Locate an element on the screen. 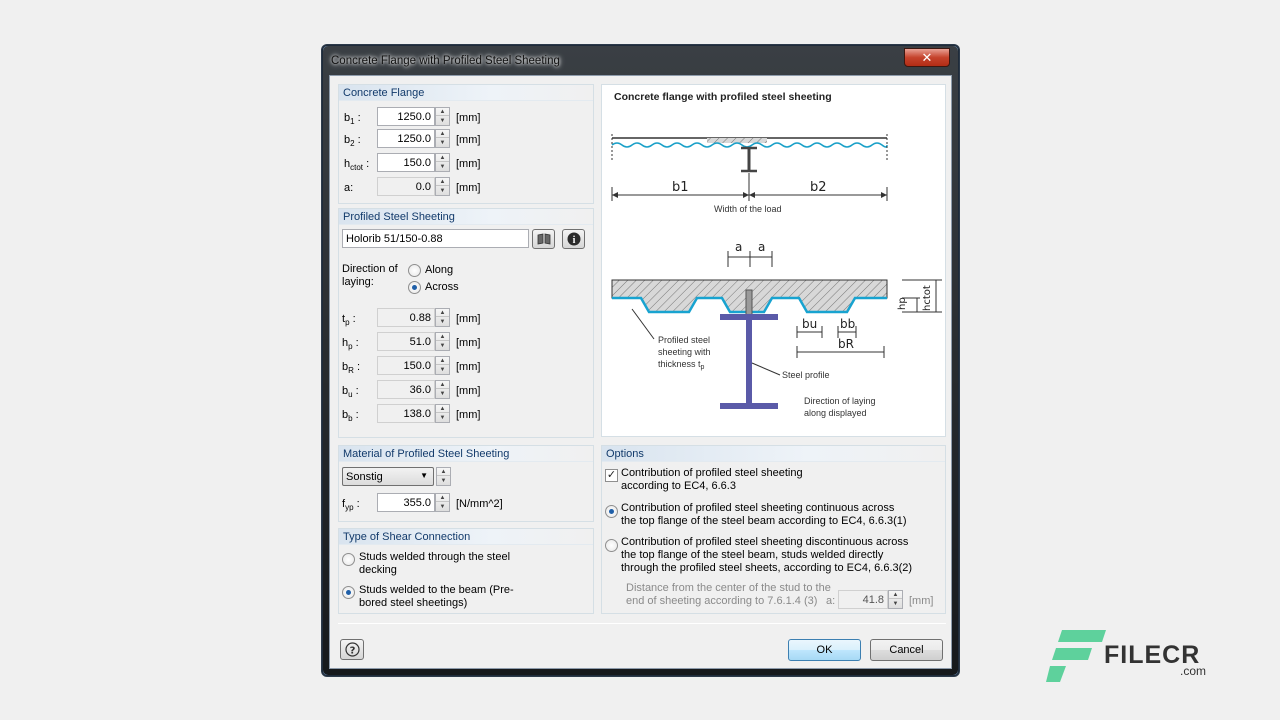  bu-spinner: ▲ ▼ is located at coordinates (442, 389).